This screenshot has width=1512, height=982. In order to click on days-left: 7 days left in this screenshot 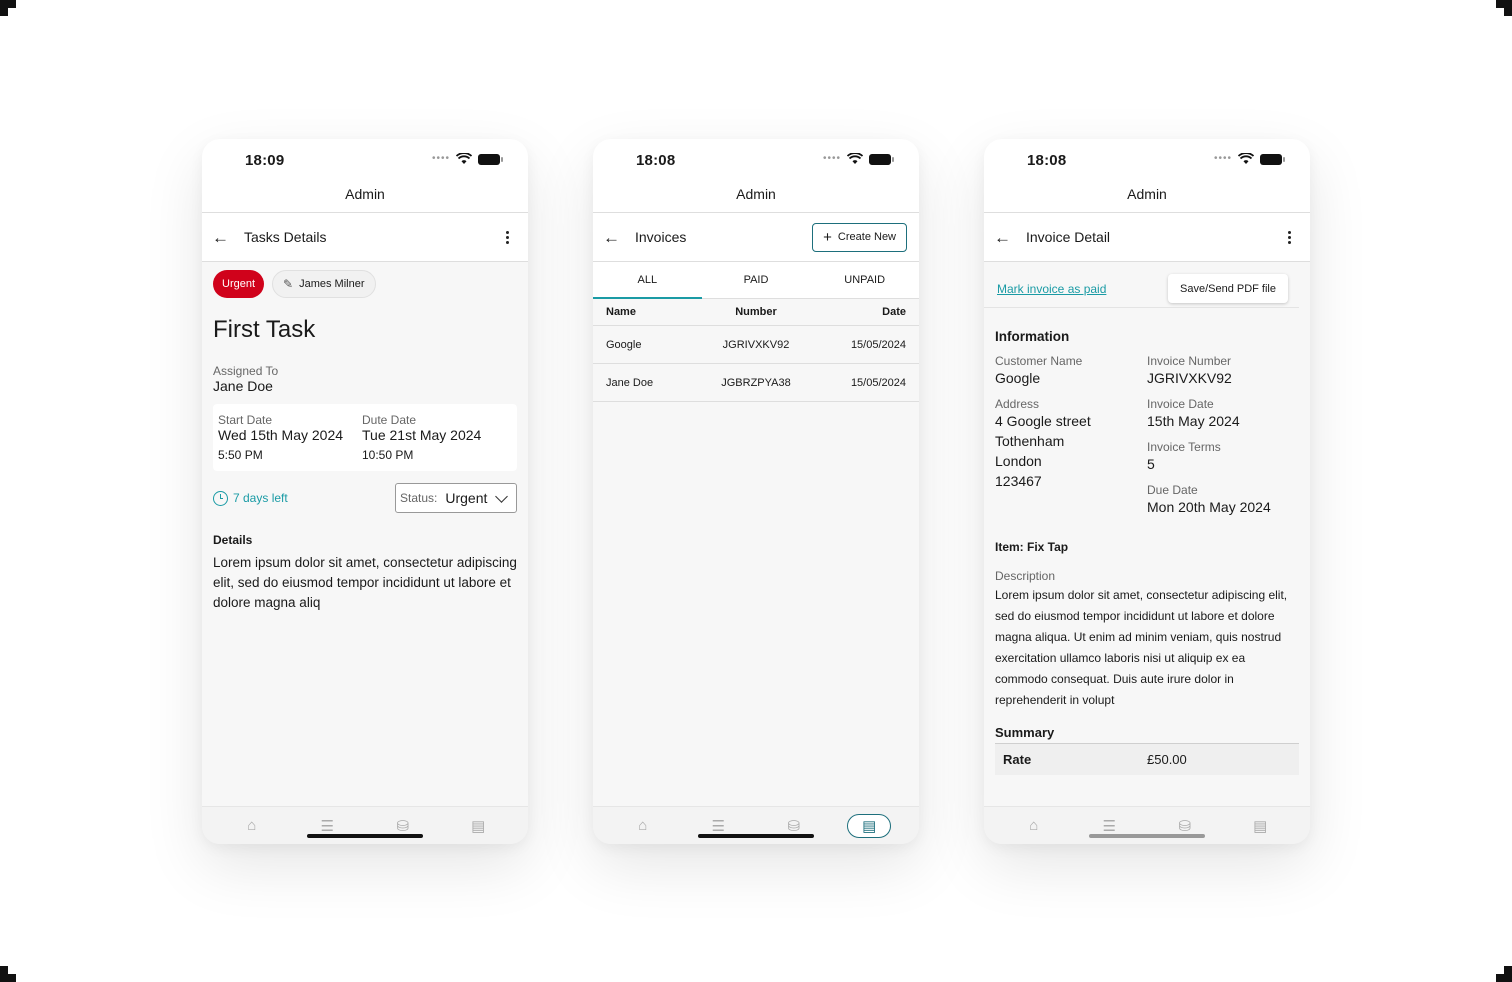, I will do `click(250, 498)`.